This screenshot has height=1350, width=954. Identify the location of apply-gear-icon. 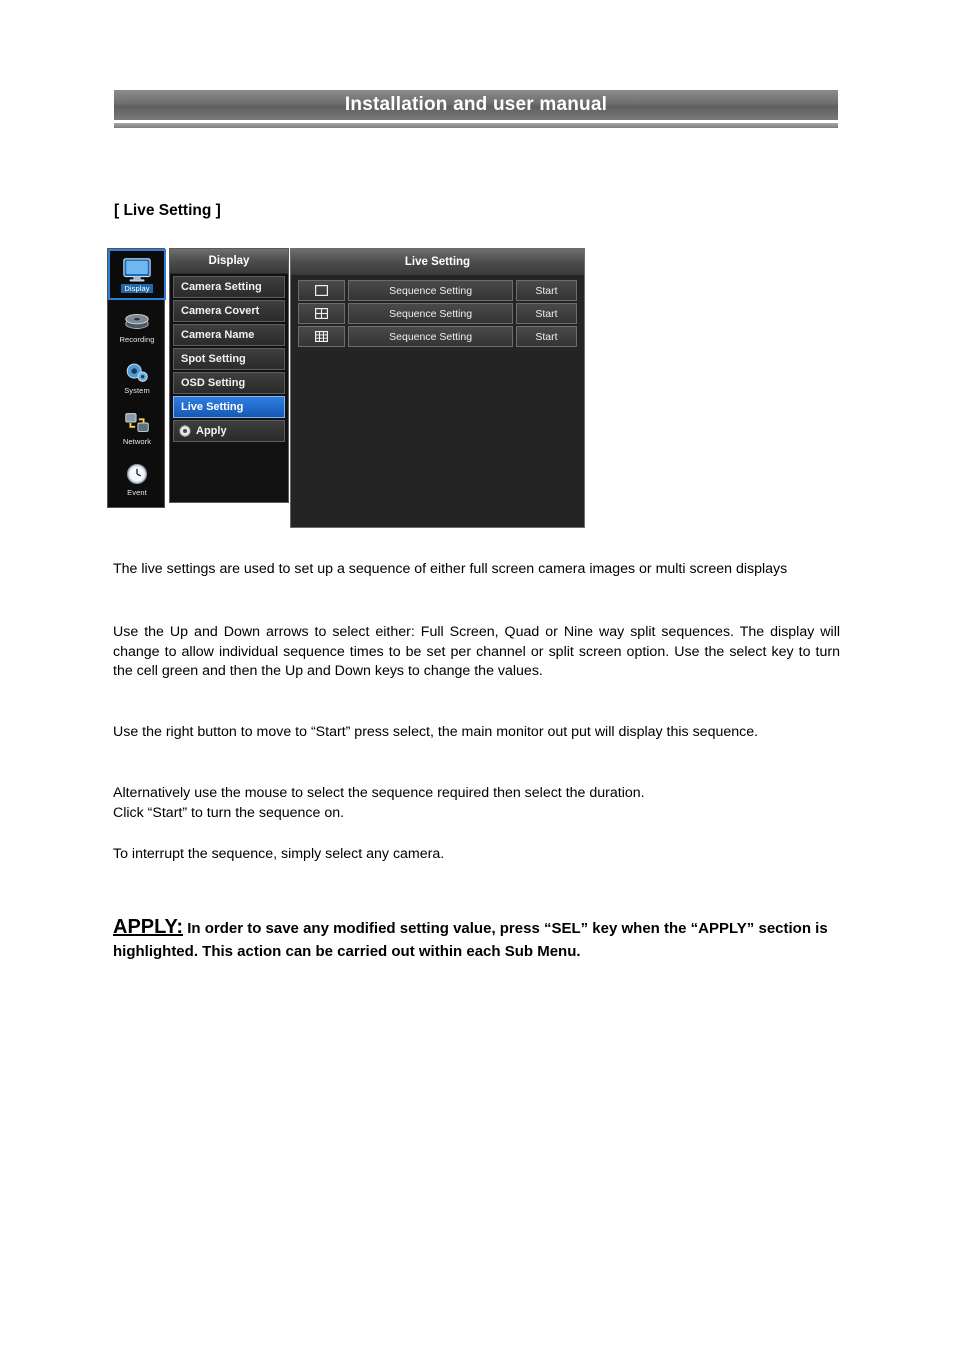
(185, 431).